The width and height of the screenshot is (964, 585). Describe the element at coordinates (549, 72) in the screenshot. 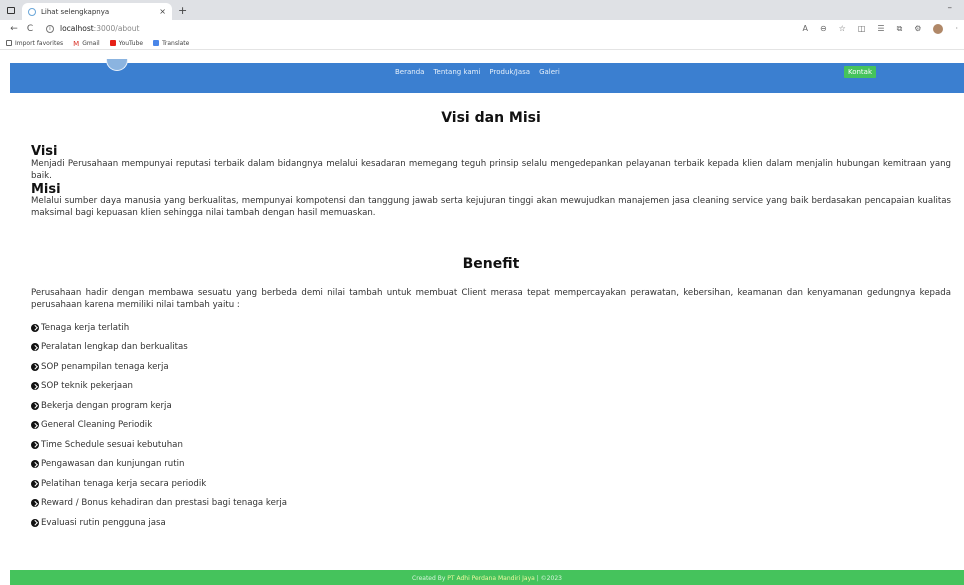

I see `nav-link-galeri: Galeri` at that location.